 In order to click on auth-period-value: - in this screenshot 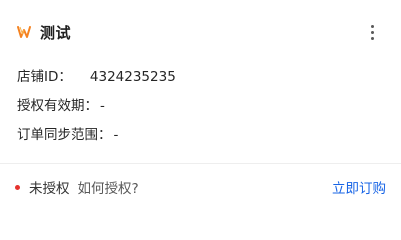, I will do `click(102, 106)`.